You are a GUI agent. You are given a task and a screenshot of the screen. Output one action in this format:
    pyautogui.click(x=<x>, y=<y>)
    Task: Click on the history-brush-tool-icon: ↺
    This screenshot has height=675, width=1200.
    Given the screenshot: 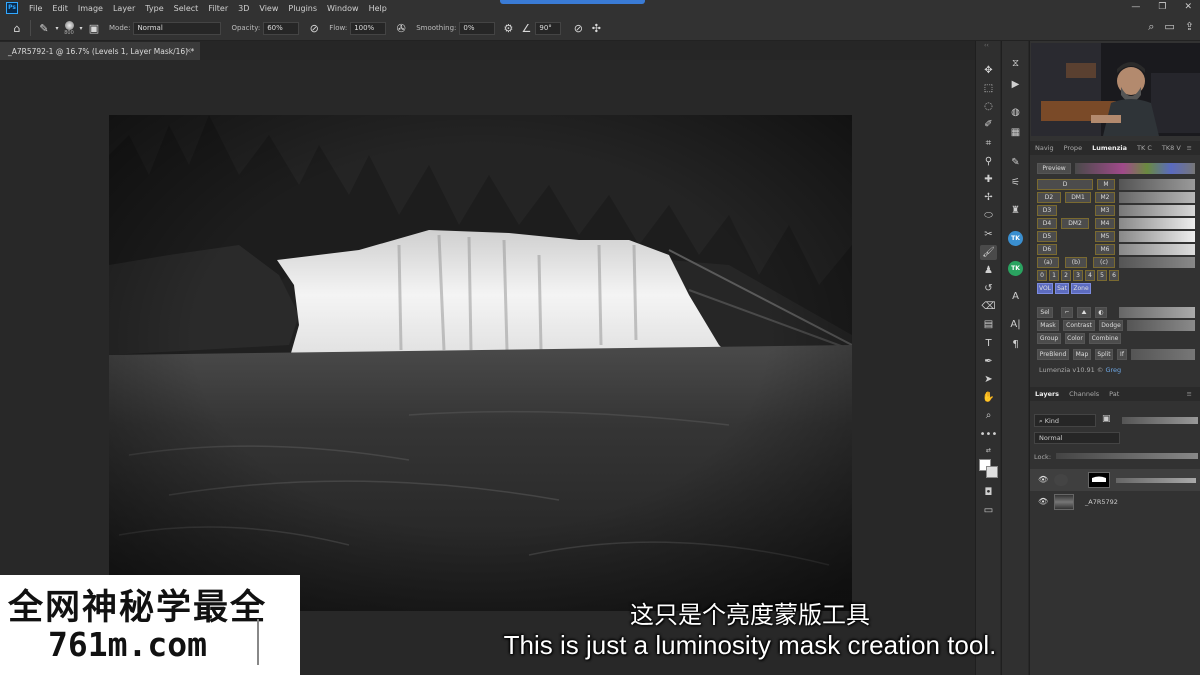 What is the action you would take?
    pyautogui.click(x=988, y=288)
    